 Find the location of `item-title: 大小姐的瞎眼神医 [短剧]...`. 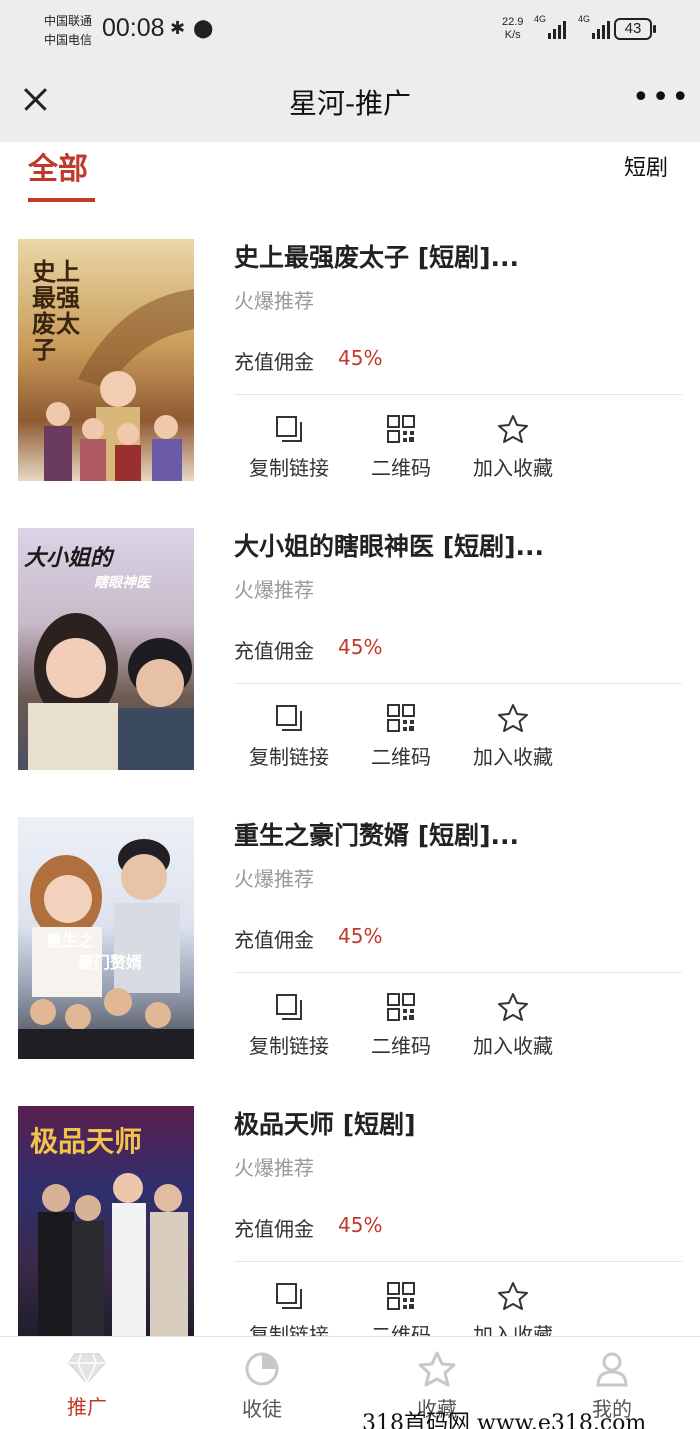

item-title: 大小姐的瞎眼神医 [短剧]... is located at coordinates (389, 545).